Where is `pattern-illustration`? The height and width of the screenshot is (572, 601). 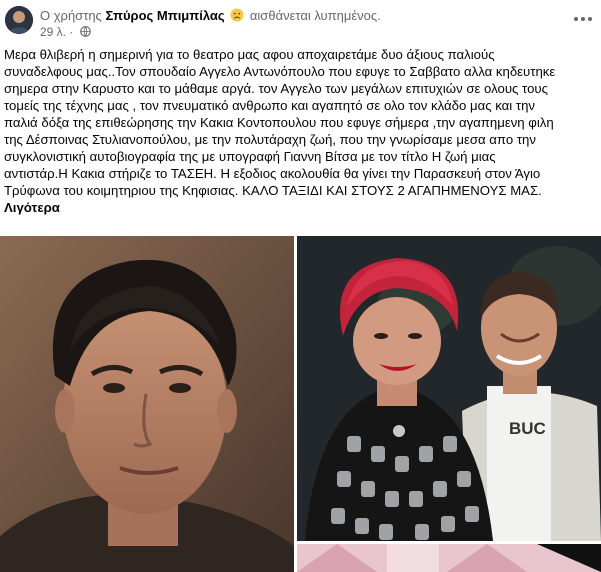 pattern-illustration is located at coordinates (449, 558).